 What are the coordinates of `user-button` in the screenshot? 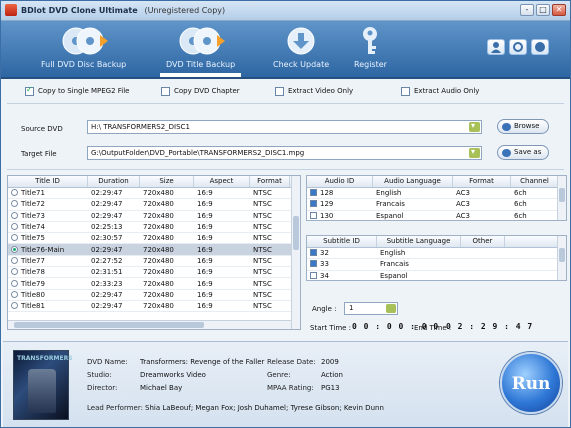 It's located at (496, 47).